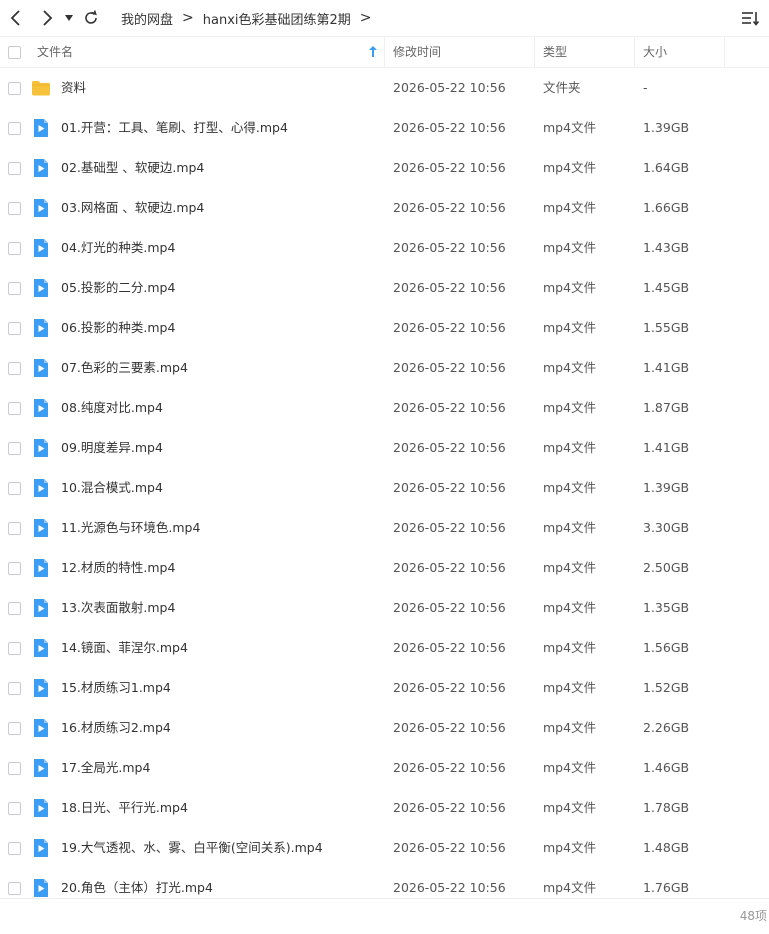 This screenshot has width=769, height=934. Describe the element at coordinates (384, 808) in the screenshot. I see `file-row: 18.日光、平行光.mp4 2026-05-22 10:56 mp4文件 1.78GB` at that location.